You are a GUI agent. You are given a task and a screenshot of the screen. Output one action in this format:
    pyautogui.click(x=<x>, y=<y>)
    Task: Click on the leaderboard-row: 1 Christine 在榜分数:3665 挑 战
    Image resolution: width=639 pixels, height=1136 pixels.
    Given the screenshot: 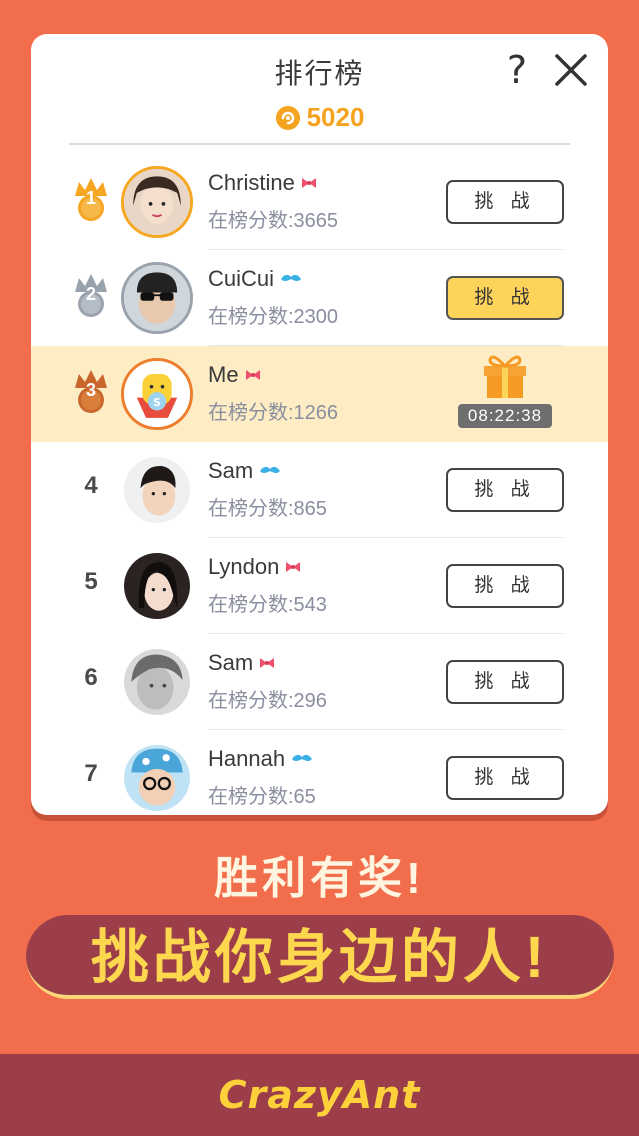 What is the action you would take?
    pyautogui.click(x=319, y=202)
    